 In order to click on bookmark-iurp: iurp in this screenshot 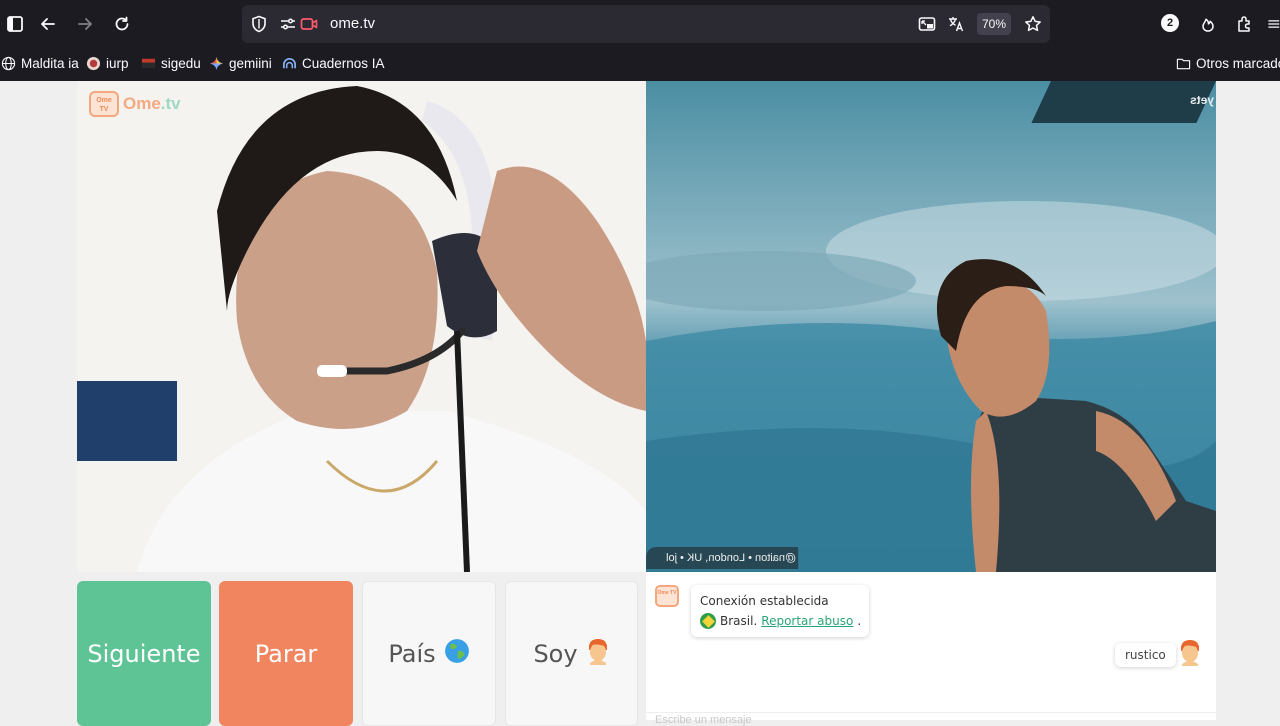, I will do `click(107, 63)`.